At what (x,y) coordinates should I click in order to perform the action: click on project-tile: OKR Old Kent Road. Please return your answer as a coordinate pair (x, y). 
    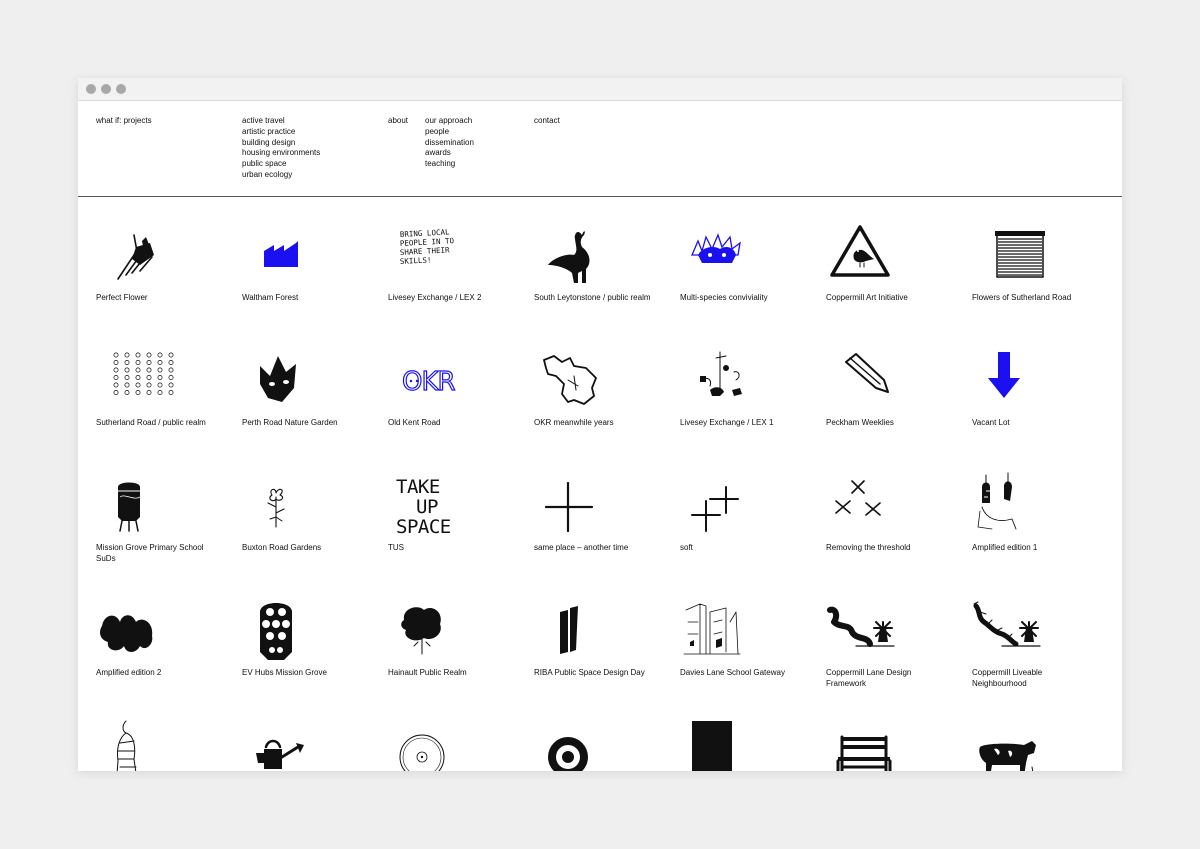
    Looking at the image, I should click on (458, 392).